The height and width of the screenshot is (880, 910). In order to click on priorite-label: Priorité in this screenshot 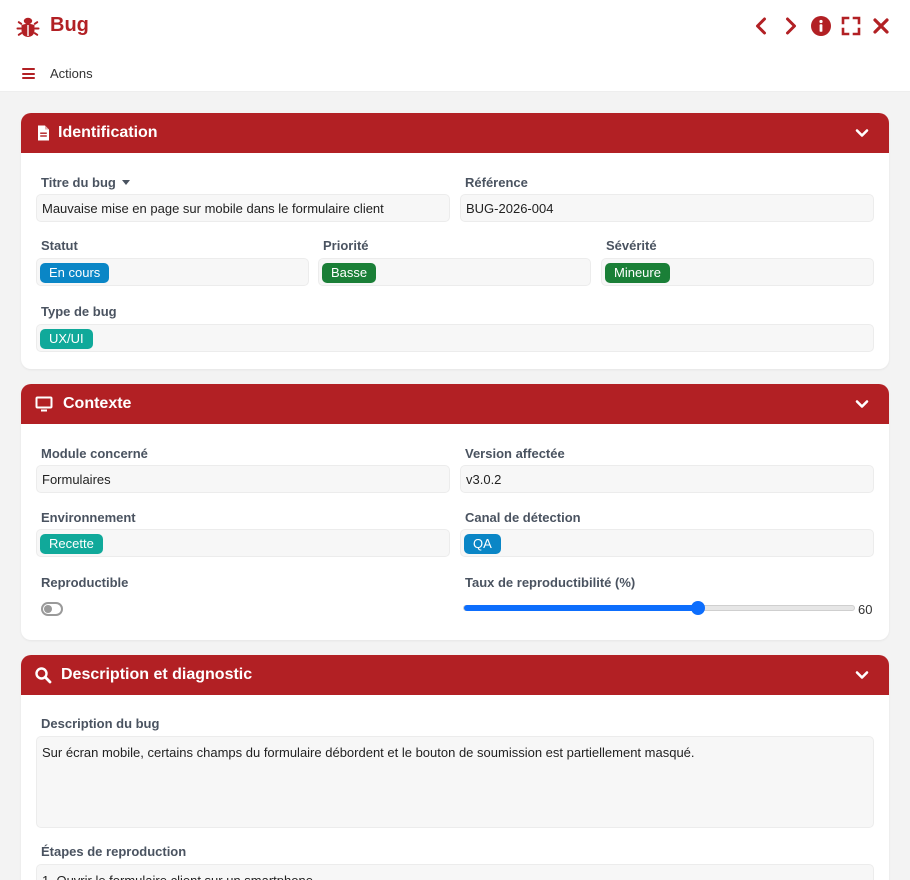, I will do `click(346, 245)`.